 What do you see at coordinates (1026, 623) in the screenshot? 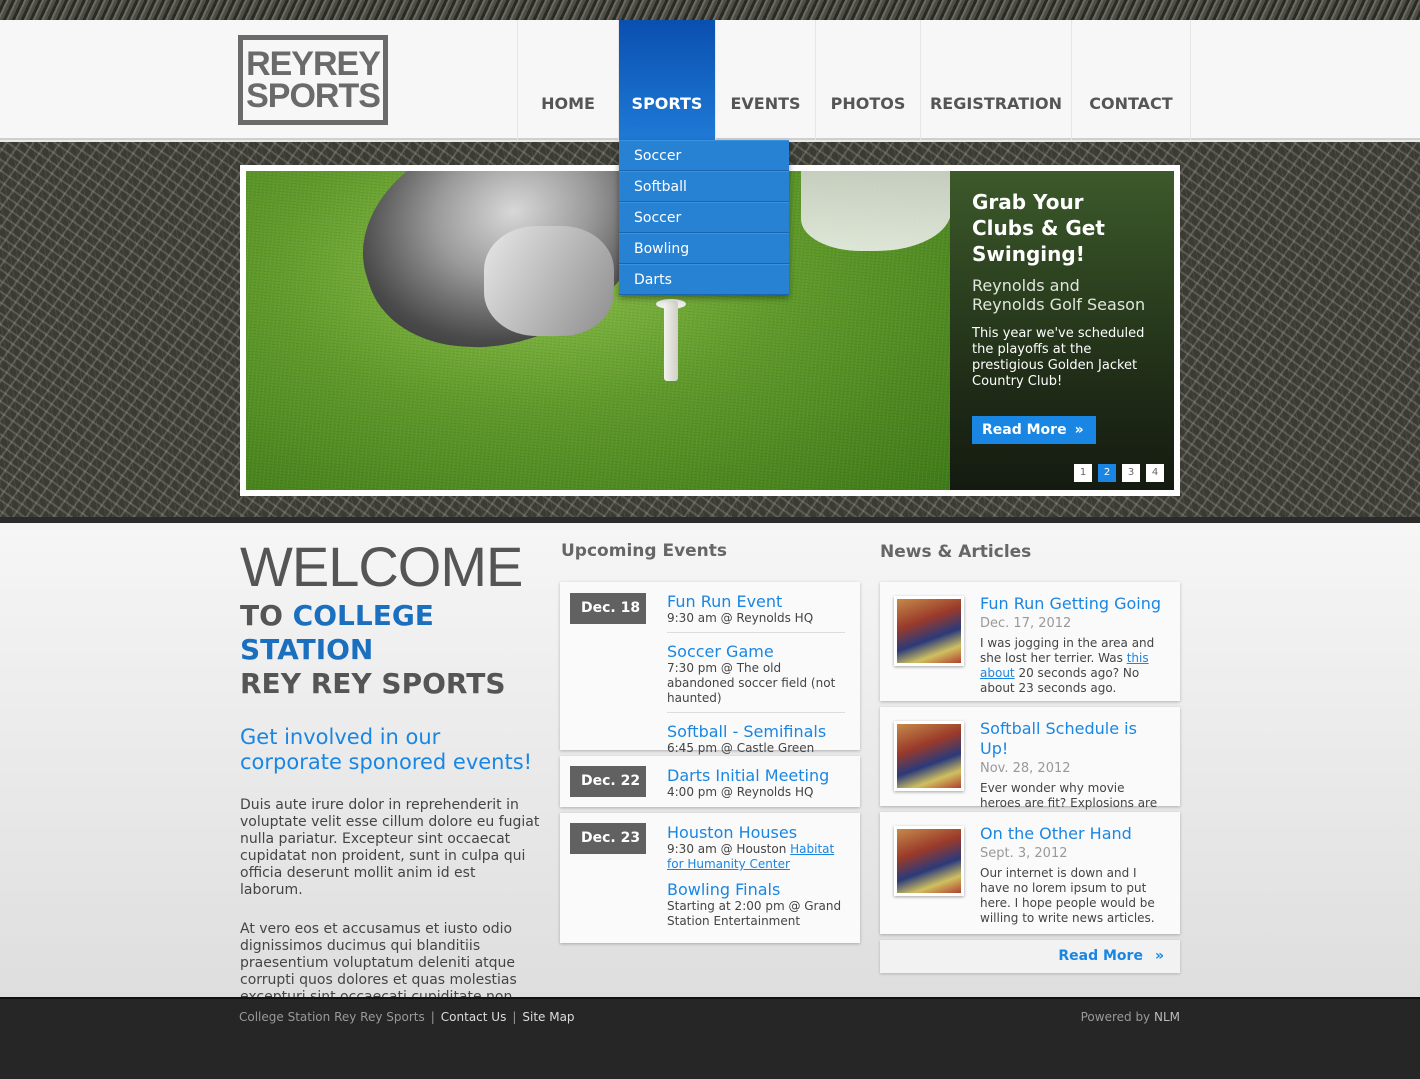
I see `news-date: Dec. 17, 2012` at bounding box center [1026, 623].